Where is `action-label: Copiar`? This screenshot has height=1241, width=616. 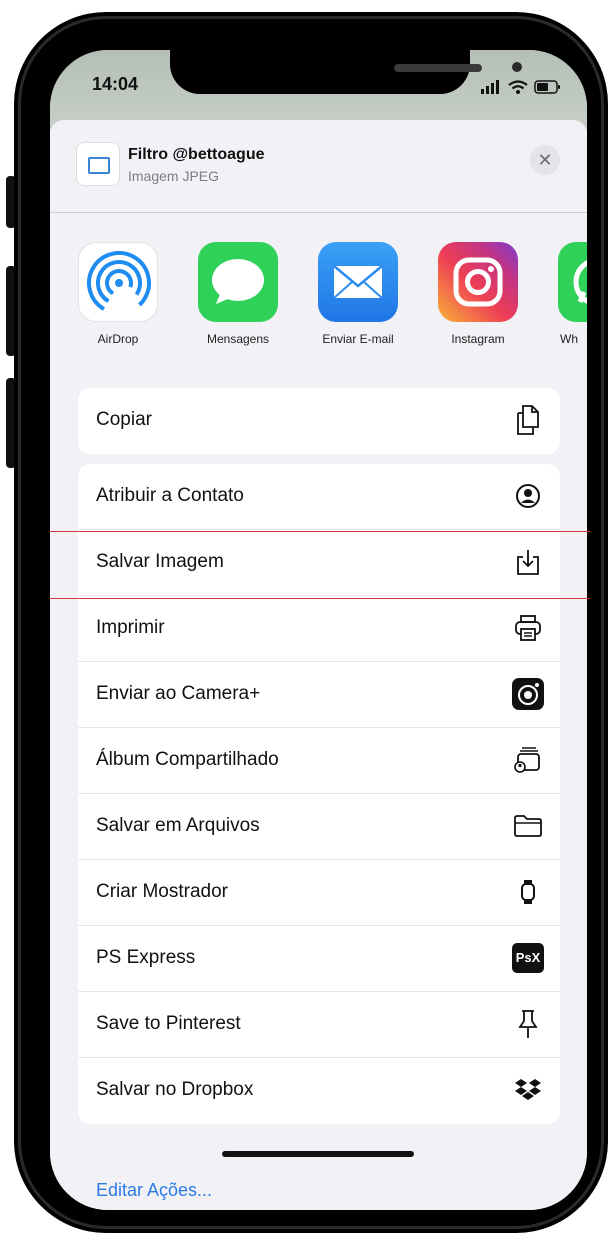 action-label: Copiar is located at coordinates (124, 419).